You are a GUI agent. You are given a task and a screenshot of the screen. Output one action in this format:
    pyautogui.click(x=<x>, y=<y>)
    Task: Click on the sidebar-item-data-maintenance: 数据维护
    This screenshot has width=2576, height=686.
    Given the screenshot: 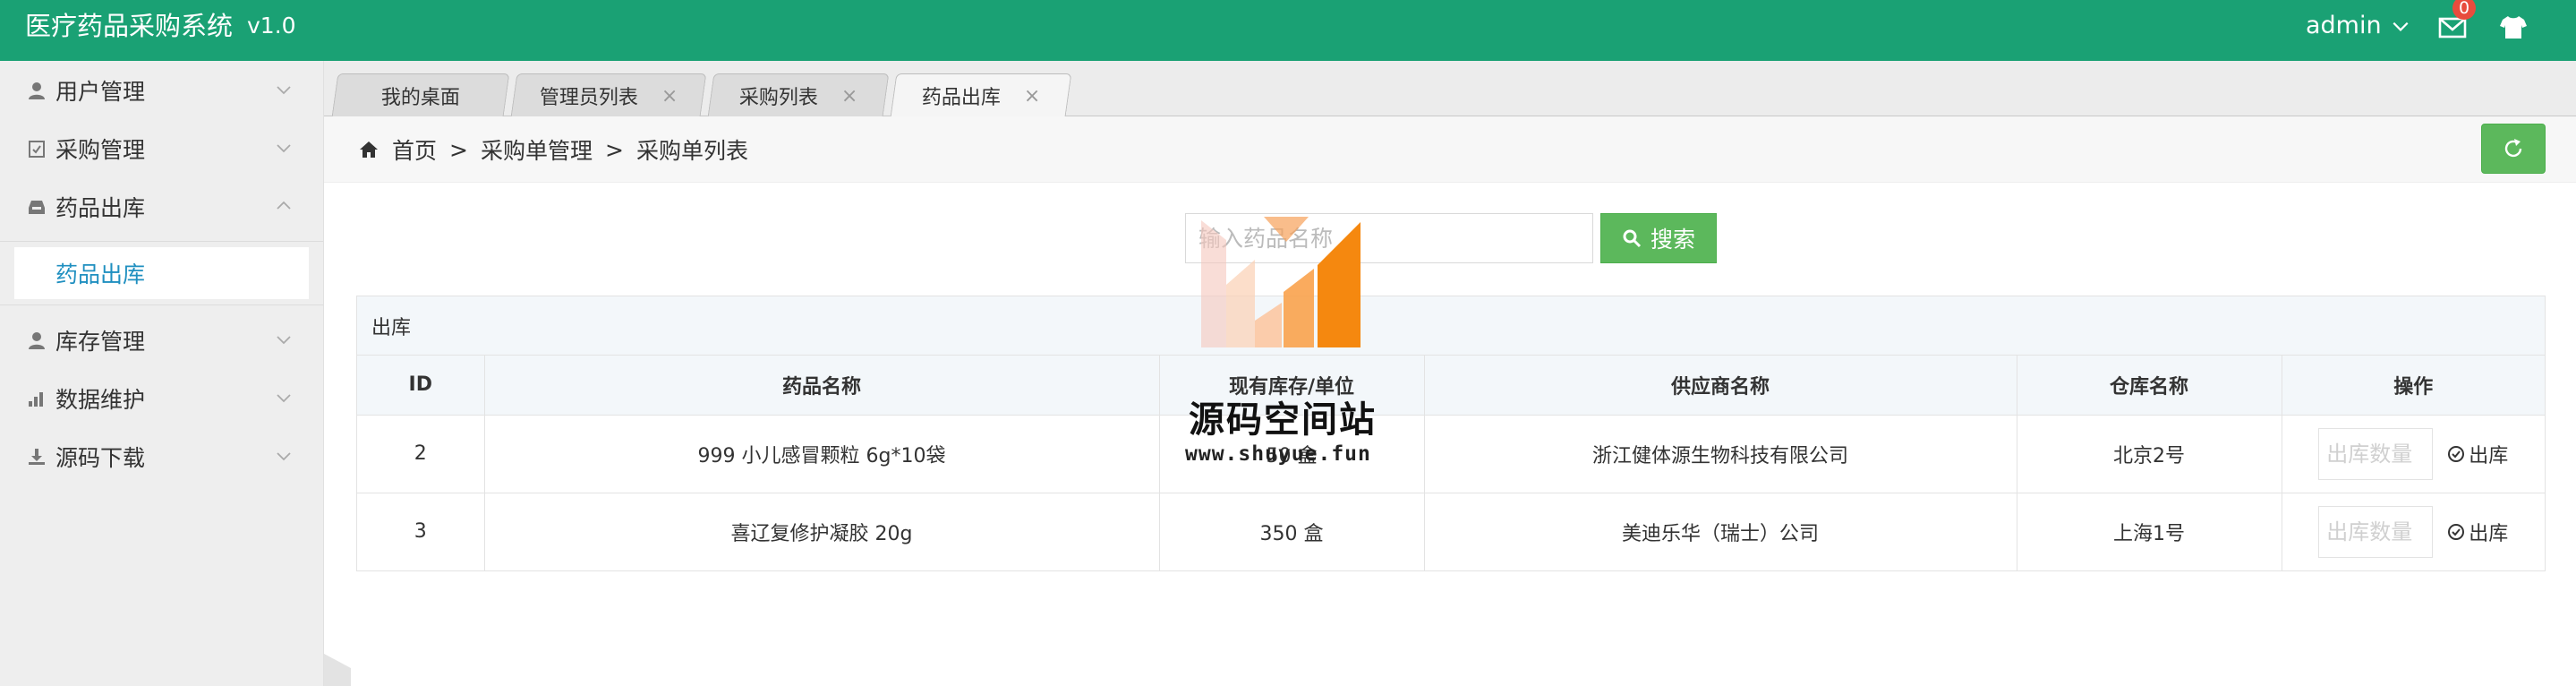 What is the action you would take?
    pyautogui.click(x=161, y=398)
    